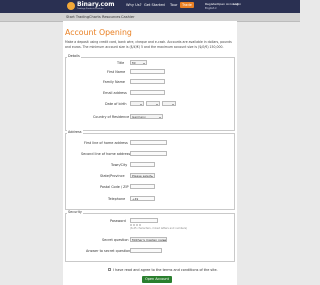  I want to click on family-name-label: Family Name, so click(114, 82).